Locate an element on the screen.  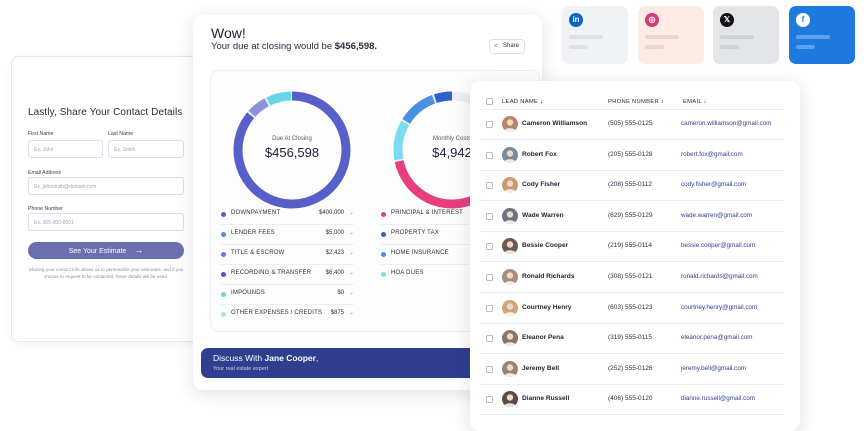
lead-email: robert.fox@gmail.com is located at coordinates (712, 154).